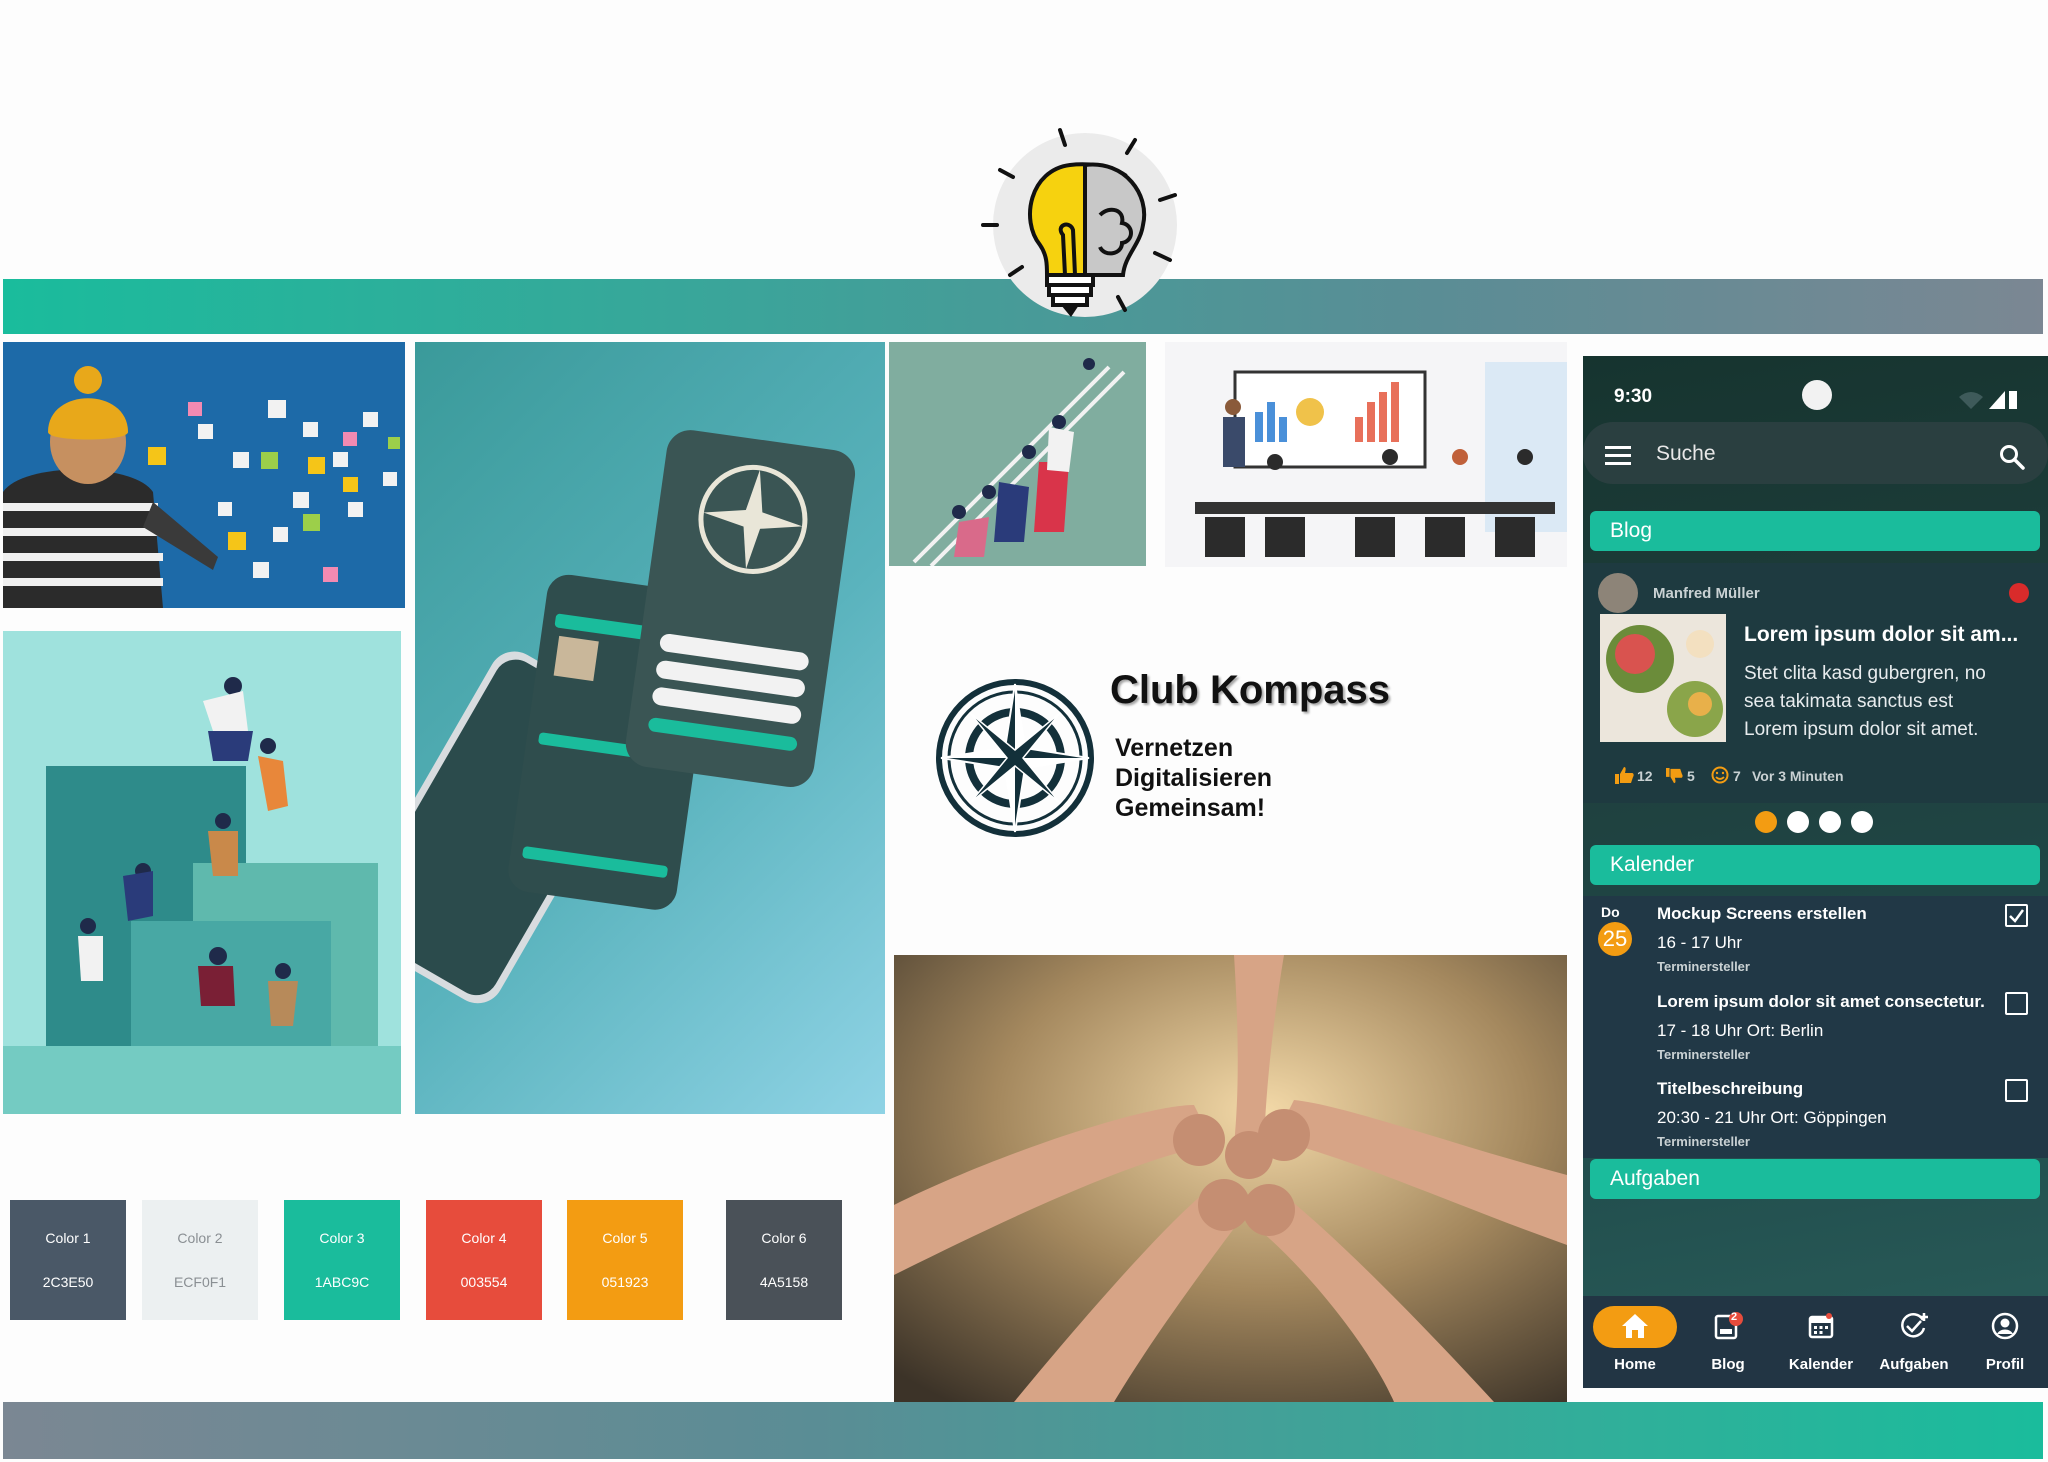 Image resolution: width=2048 pixels, height=1462 pixels. I want to click on search-icon, so click(2012, 457).